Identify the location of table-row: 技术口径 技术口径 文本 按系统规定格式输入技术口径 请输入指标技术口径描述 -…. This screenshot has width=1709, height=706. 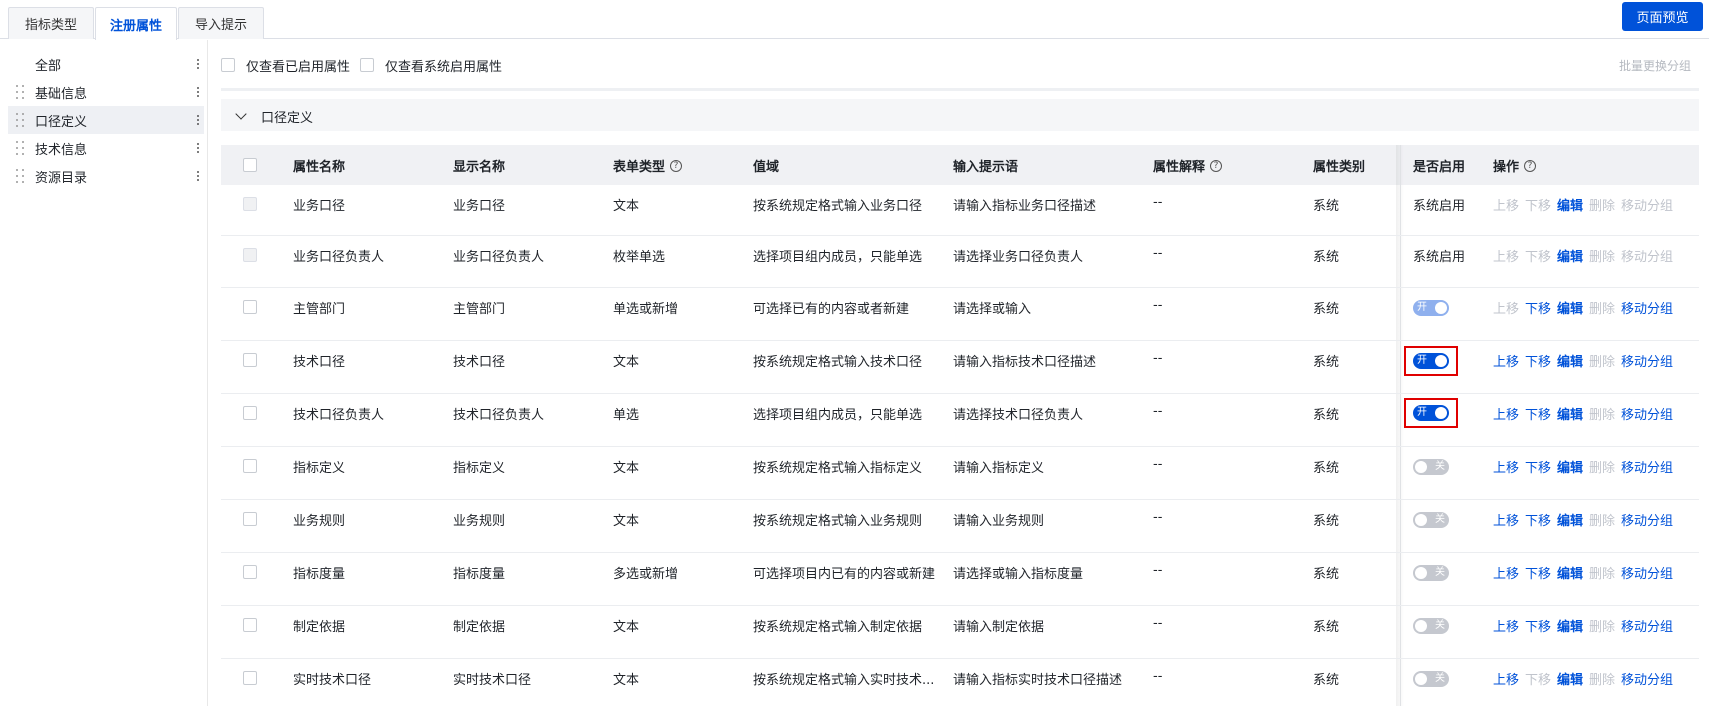
(960, 367).